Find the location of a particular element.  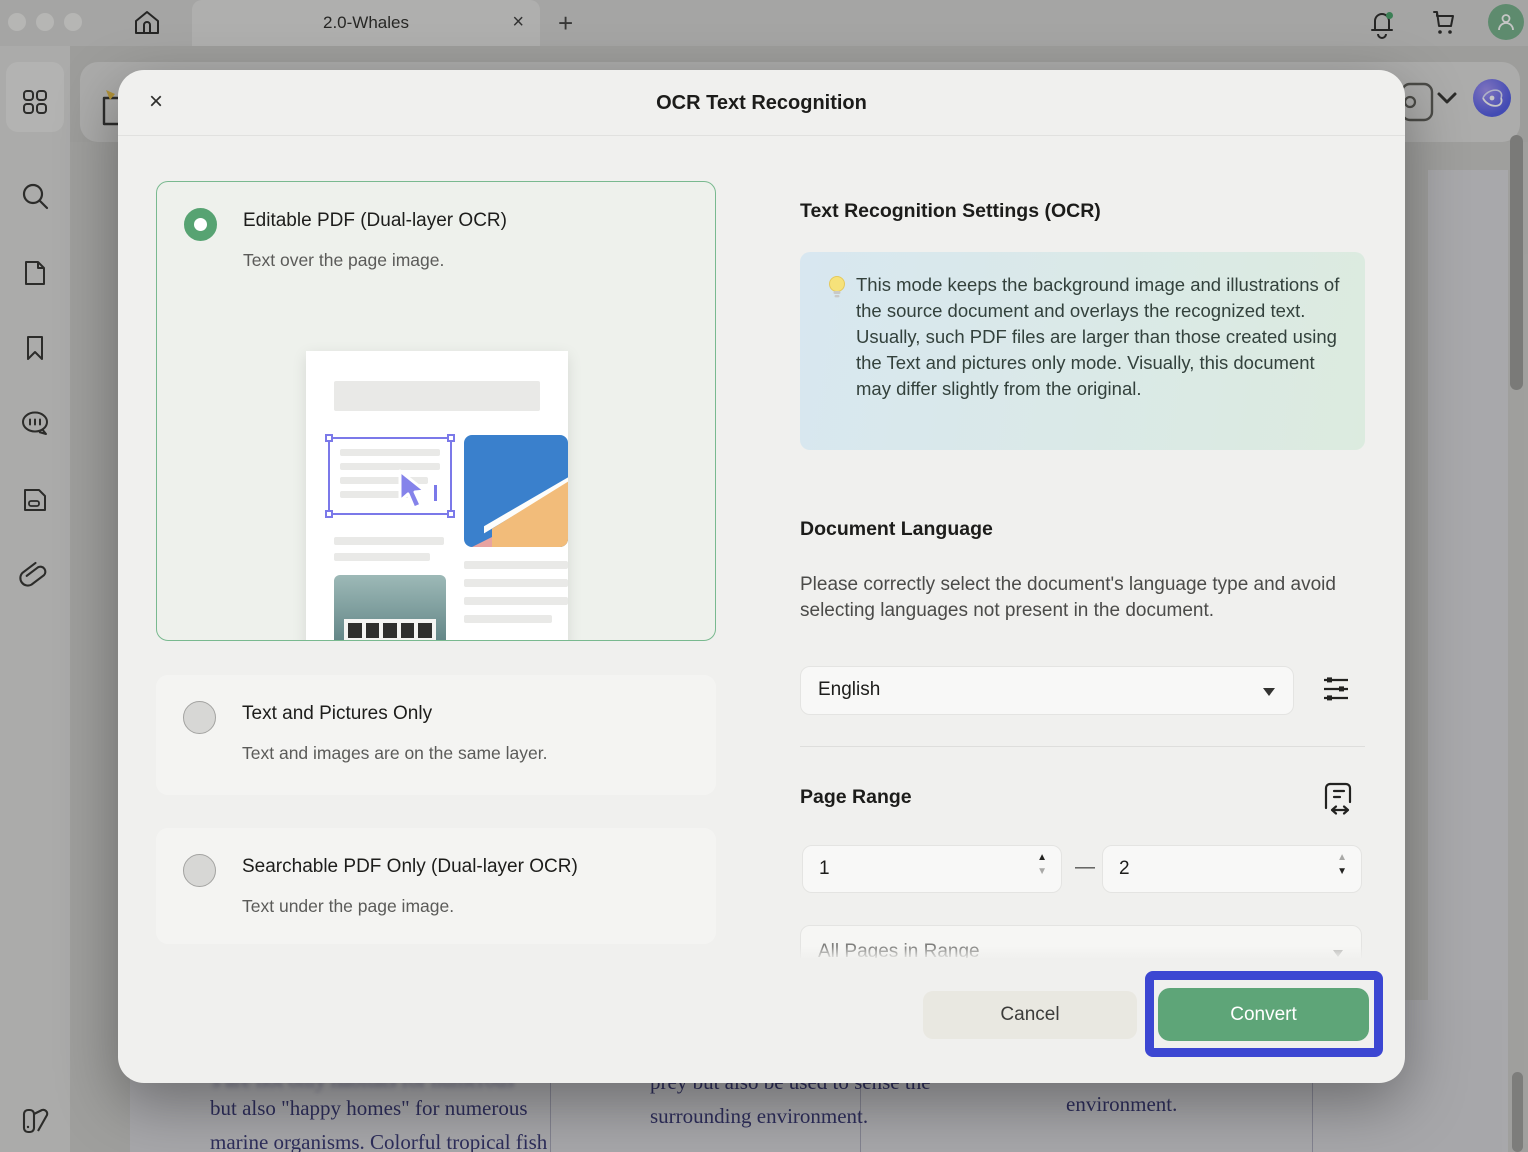

page-range-picker-button is located at coordinates (1339, 800).